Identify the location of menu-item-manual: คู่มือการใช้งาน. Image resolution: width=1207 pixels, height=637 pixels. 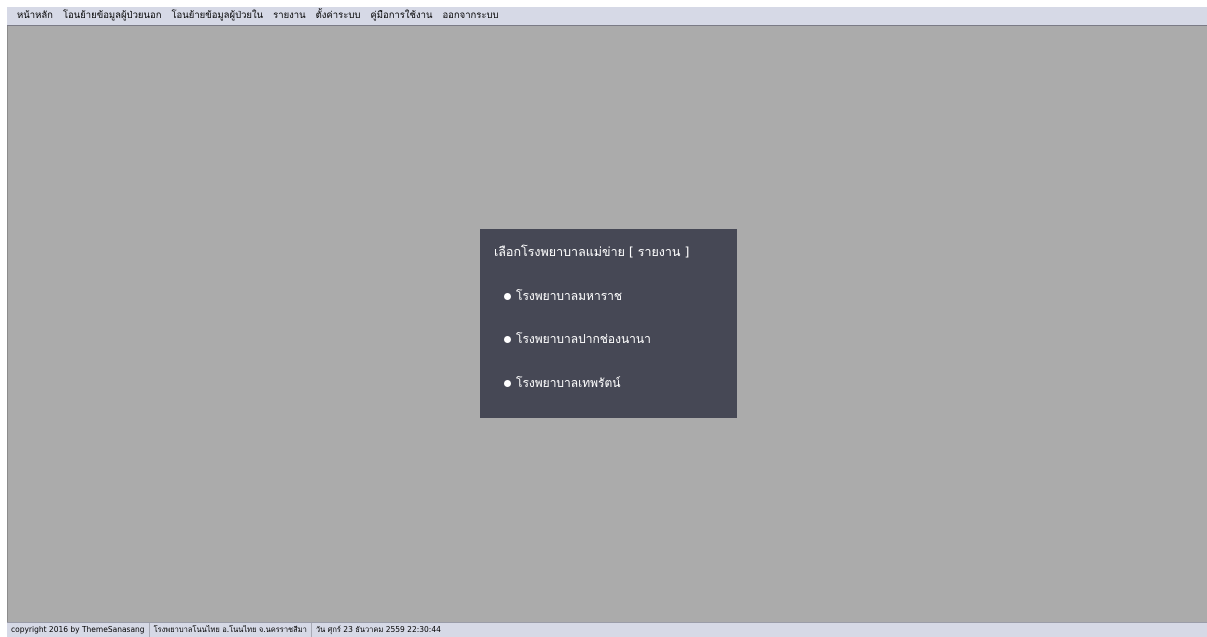
(401, 16).